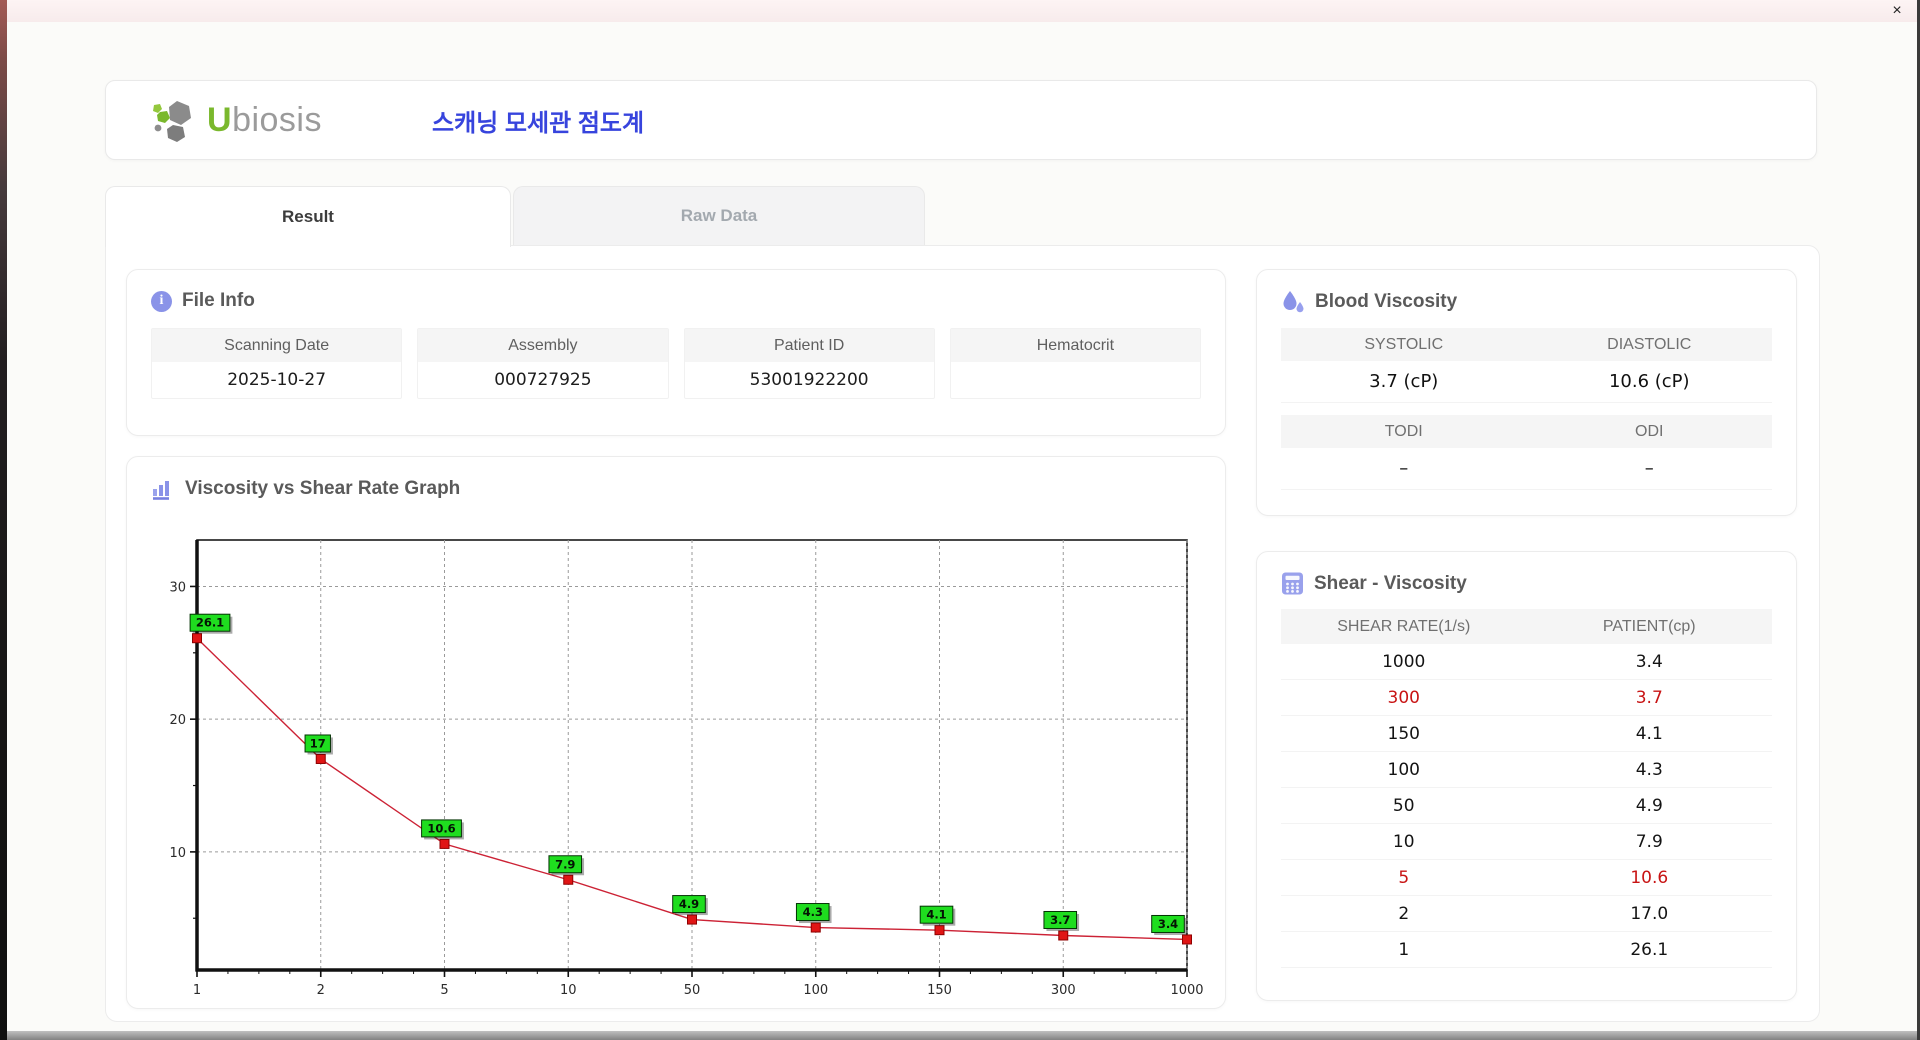  Describe the element at coordinates (1404, 949) in the screenshot. I see `shear-rate-value: 1` at that location.